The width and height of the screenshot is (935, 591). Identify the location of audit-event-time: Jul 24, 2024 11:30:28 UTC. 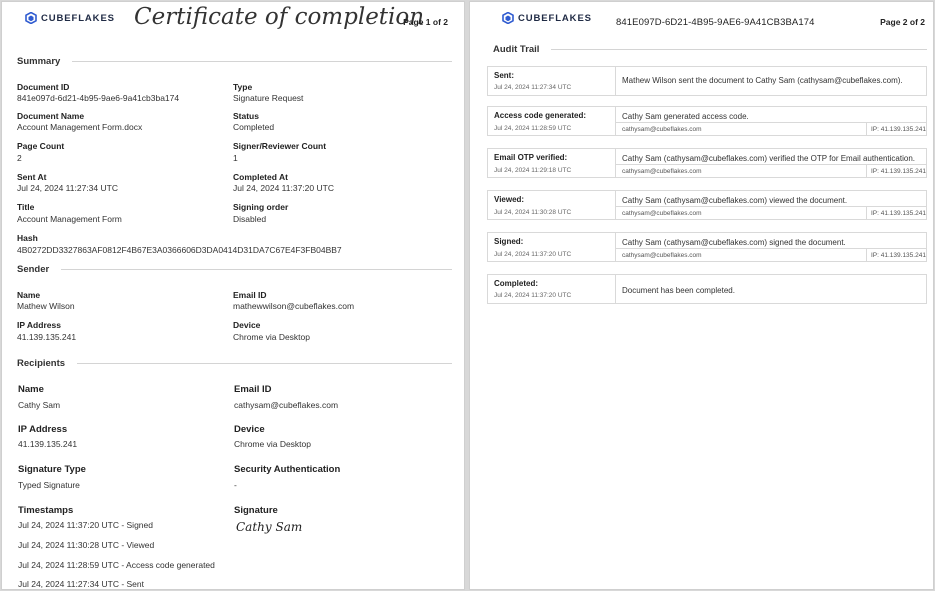
(533, 212).